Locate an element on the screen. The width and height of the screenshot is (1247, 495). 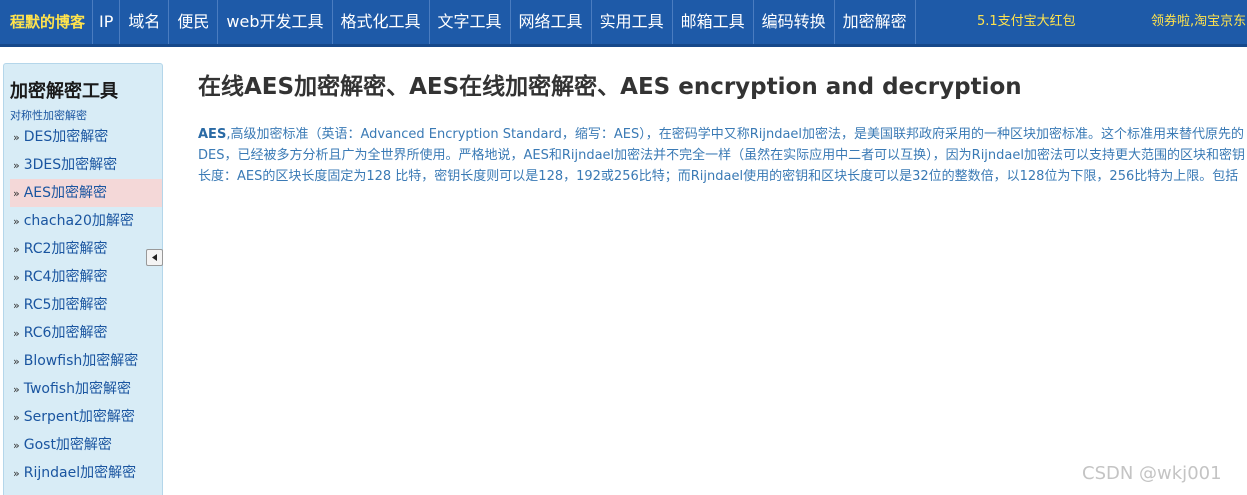
sidebar-item: » RC6加密解密 is located at coordinates (86, 333).